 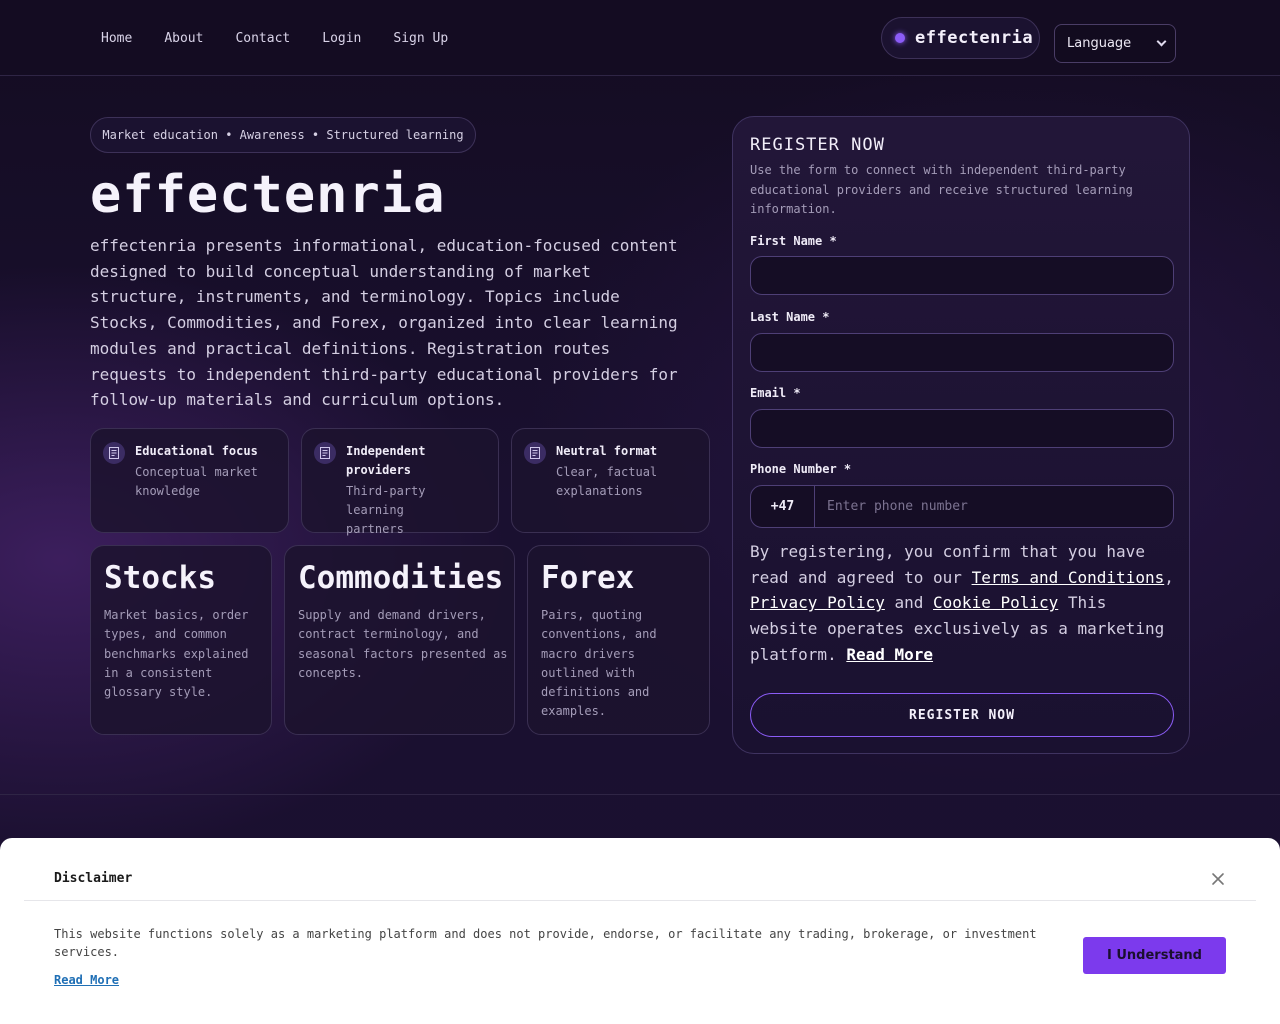 What do you see at coordinates (607, 451) in the screenshot?
I see `feature-title: Neutral format` at bounding box center [607, 451].